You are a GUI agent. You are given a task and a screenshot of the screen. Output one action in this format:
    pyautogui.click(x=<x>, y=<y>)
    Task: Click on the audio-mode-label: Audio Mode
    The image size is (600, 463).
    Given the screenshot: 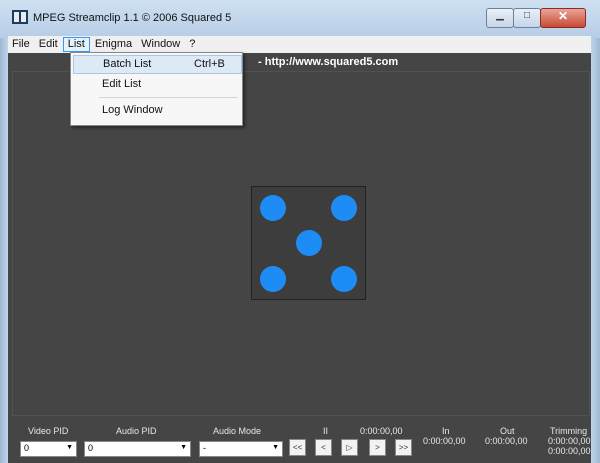 What is the action you would take?
    pyautogui.click(x=237, y=431)
    